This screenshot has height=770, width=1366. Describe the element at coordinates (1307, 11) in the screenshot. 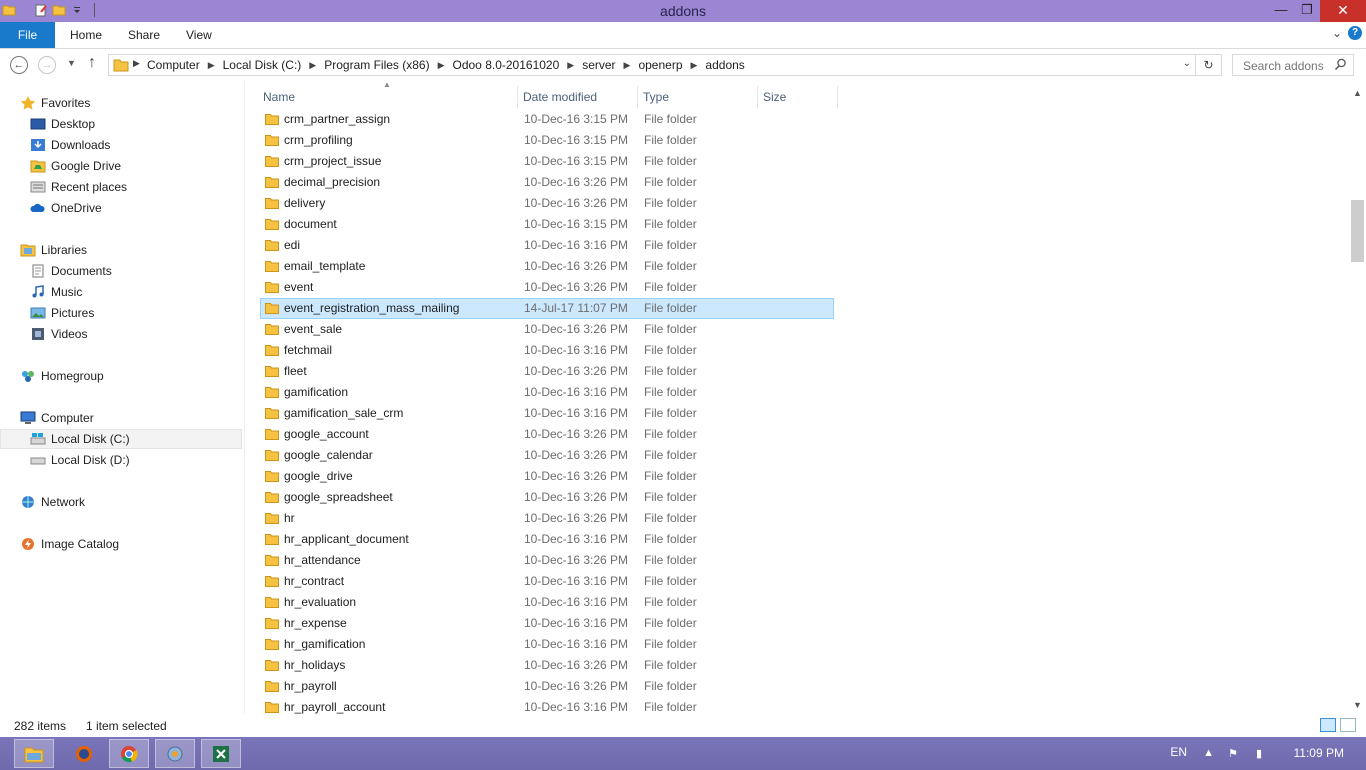

I see `restore-button: ❐` at that location.